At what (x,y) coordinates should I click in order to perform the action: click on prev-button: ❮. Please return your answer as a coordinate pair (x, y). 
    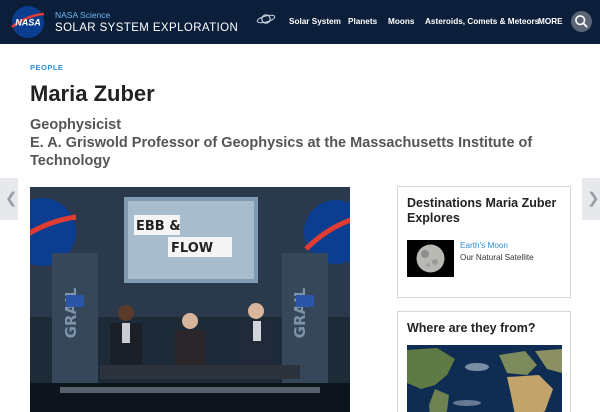
    Looking at the image, I should click on (9, 199).